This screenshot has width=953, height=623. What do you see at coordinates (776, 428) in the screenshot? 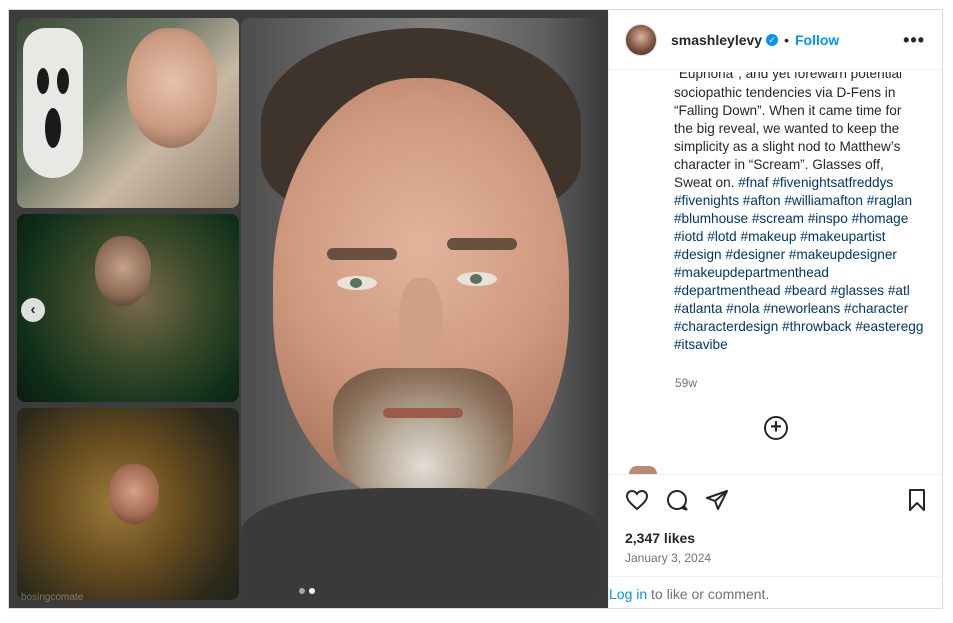
I see `plus-circle-icon: +` at bounding box center [776, 428].